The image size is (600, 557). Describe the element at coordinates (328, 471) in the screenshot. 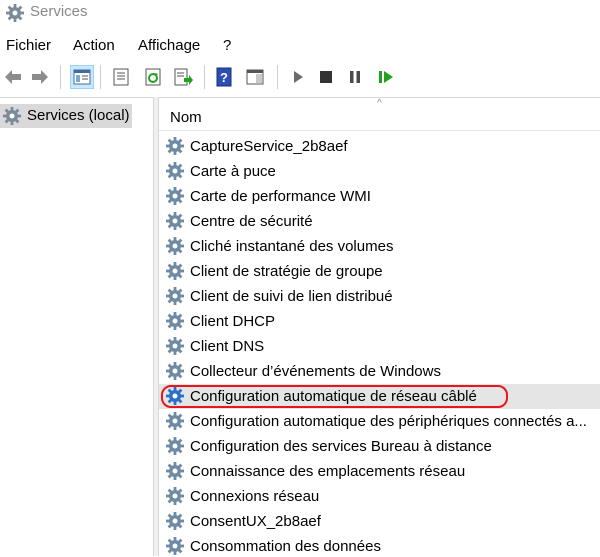

I see `service-name: Connaissance des emplacements réseau` at that location.